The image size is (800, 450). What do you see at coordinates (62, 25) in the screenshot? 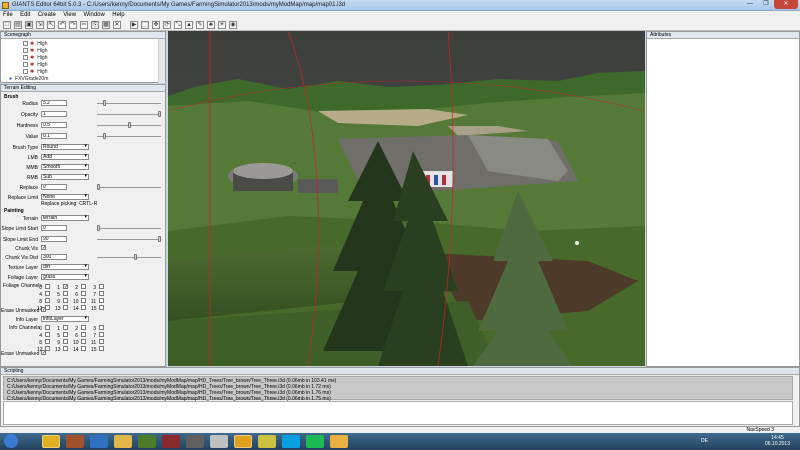
I see `undo-icon: ↶` at bounding box center [62, 25].